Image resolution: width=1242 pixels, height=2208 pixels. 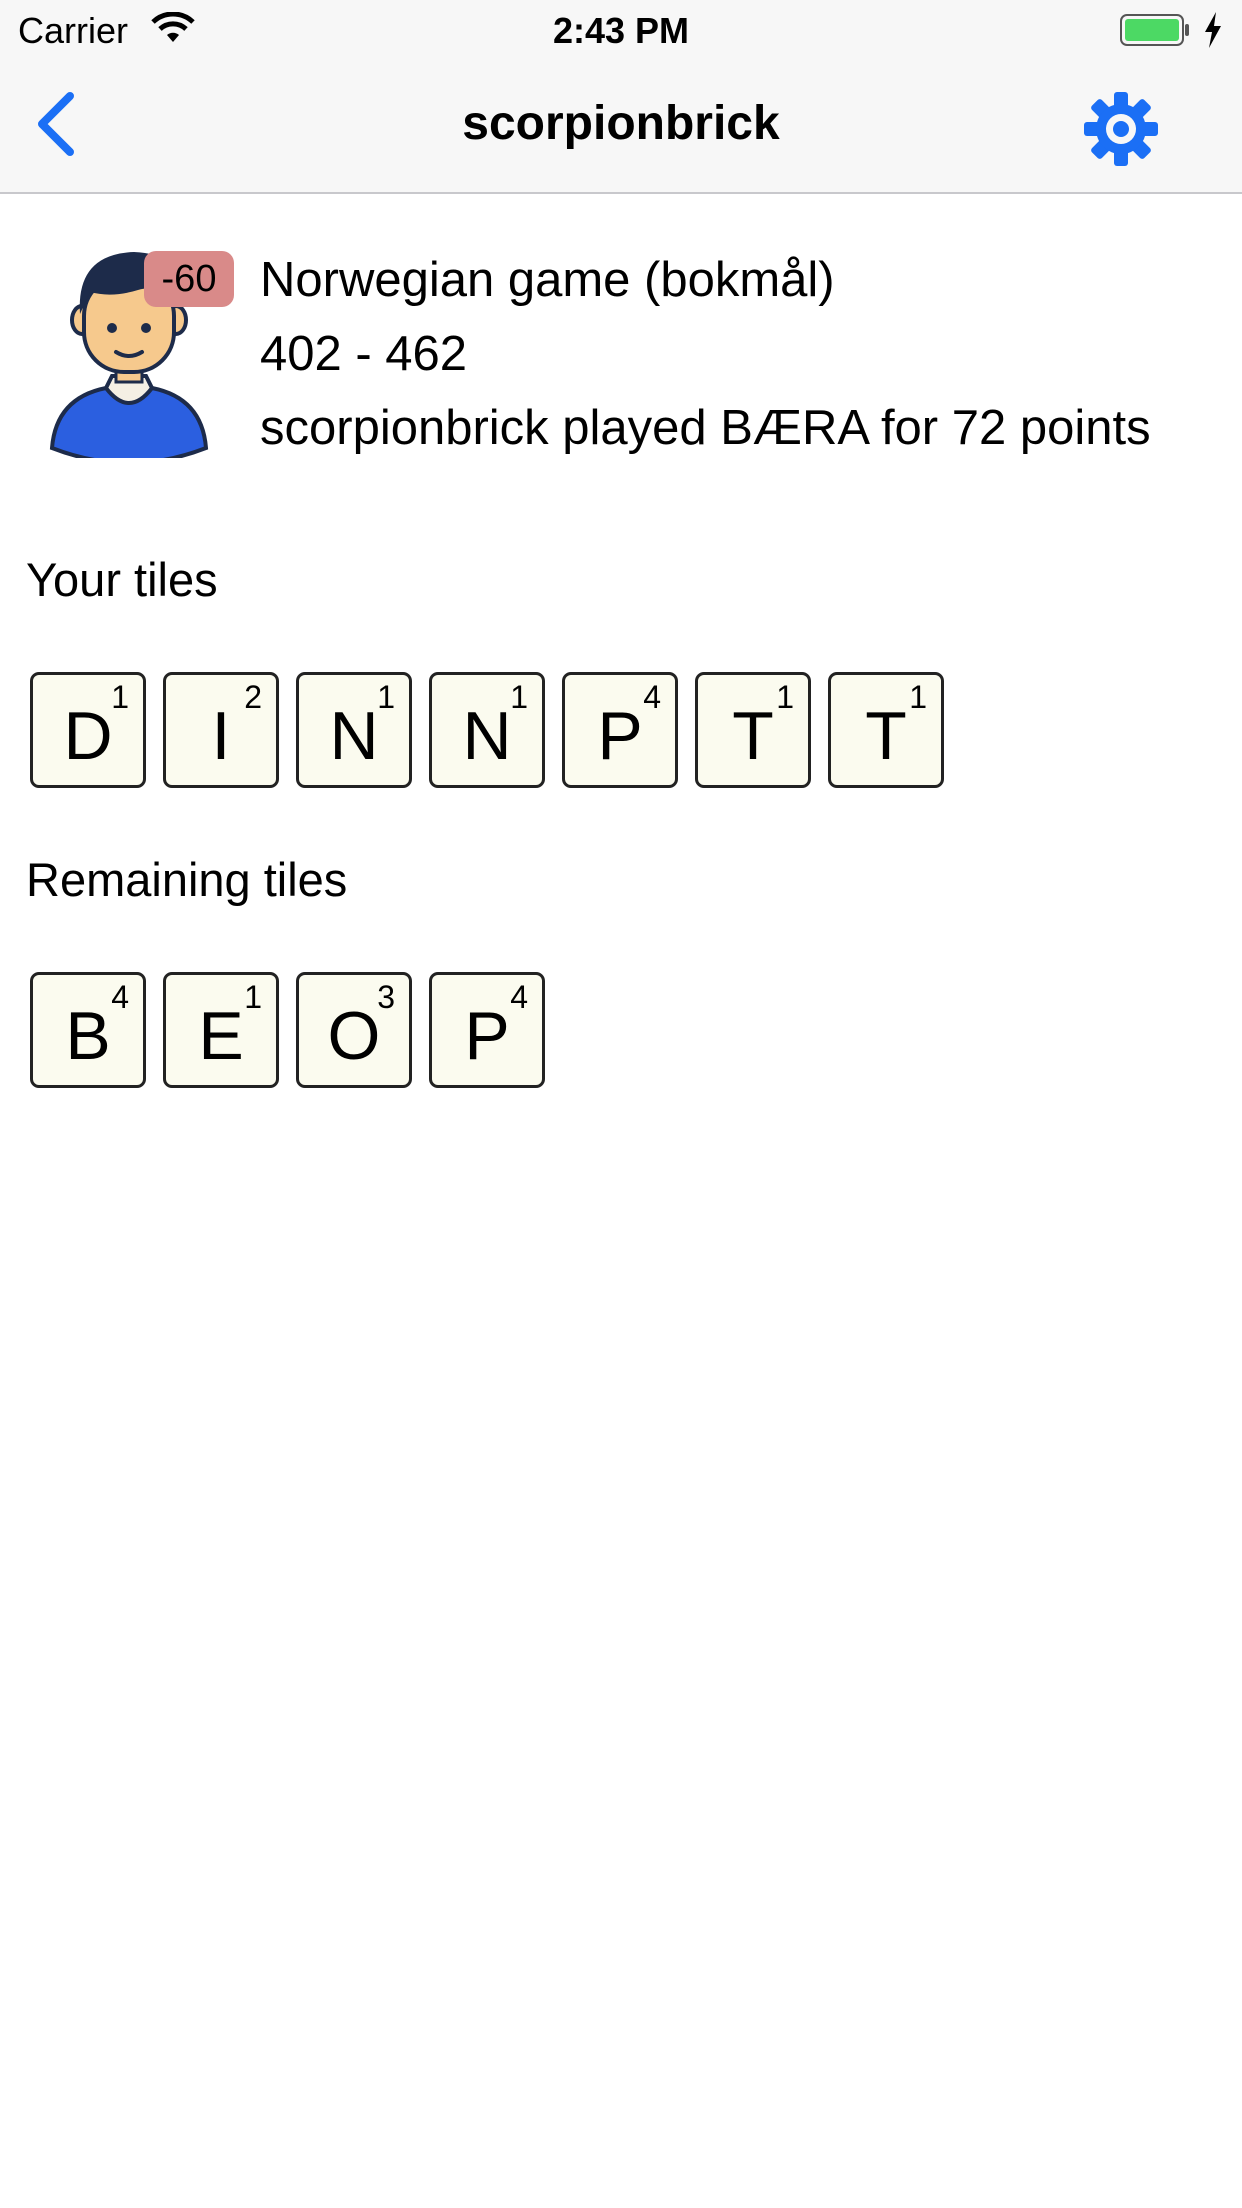 I want to click on last-move-text: scorpionbrick played BÆRA for 72 points, so click(x=705, y=428).